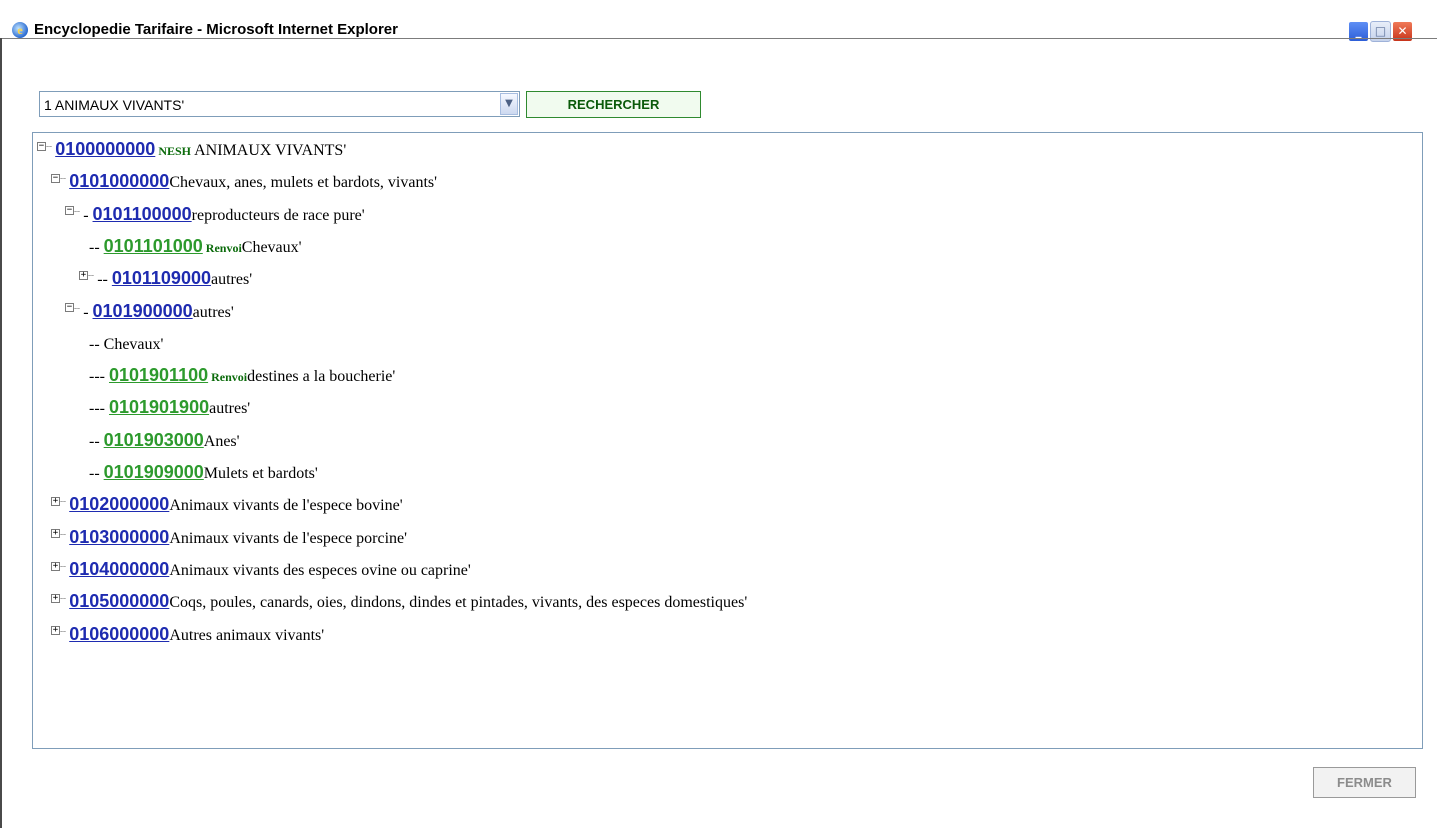 The height and width of the screenshot is (828, 1437). What do you see at coordinates (119, 601) in the screenshot?
I see `tariff-code-link: 0105000000` at bounding box center [119, 601].